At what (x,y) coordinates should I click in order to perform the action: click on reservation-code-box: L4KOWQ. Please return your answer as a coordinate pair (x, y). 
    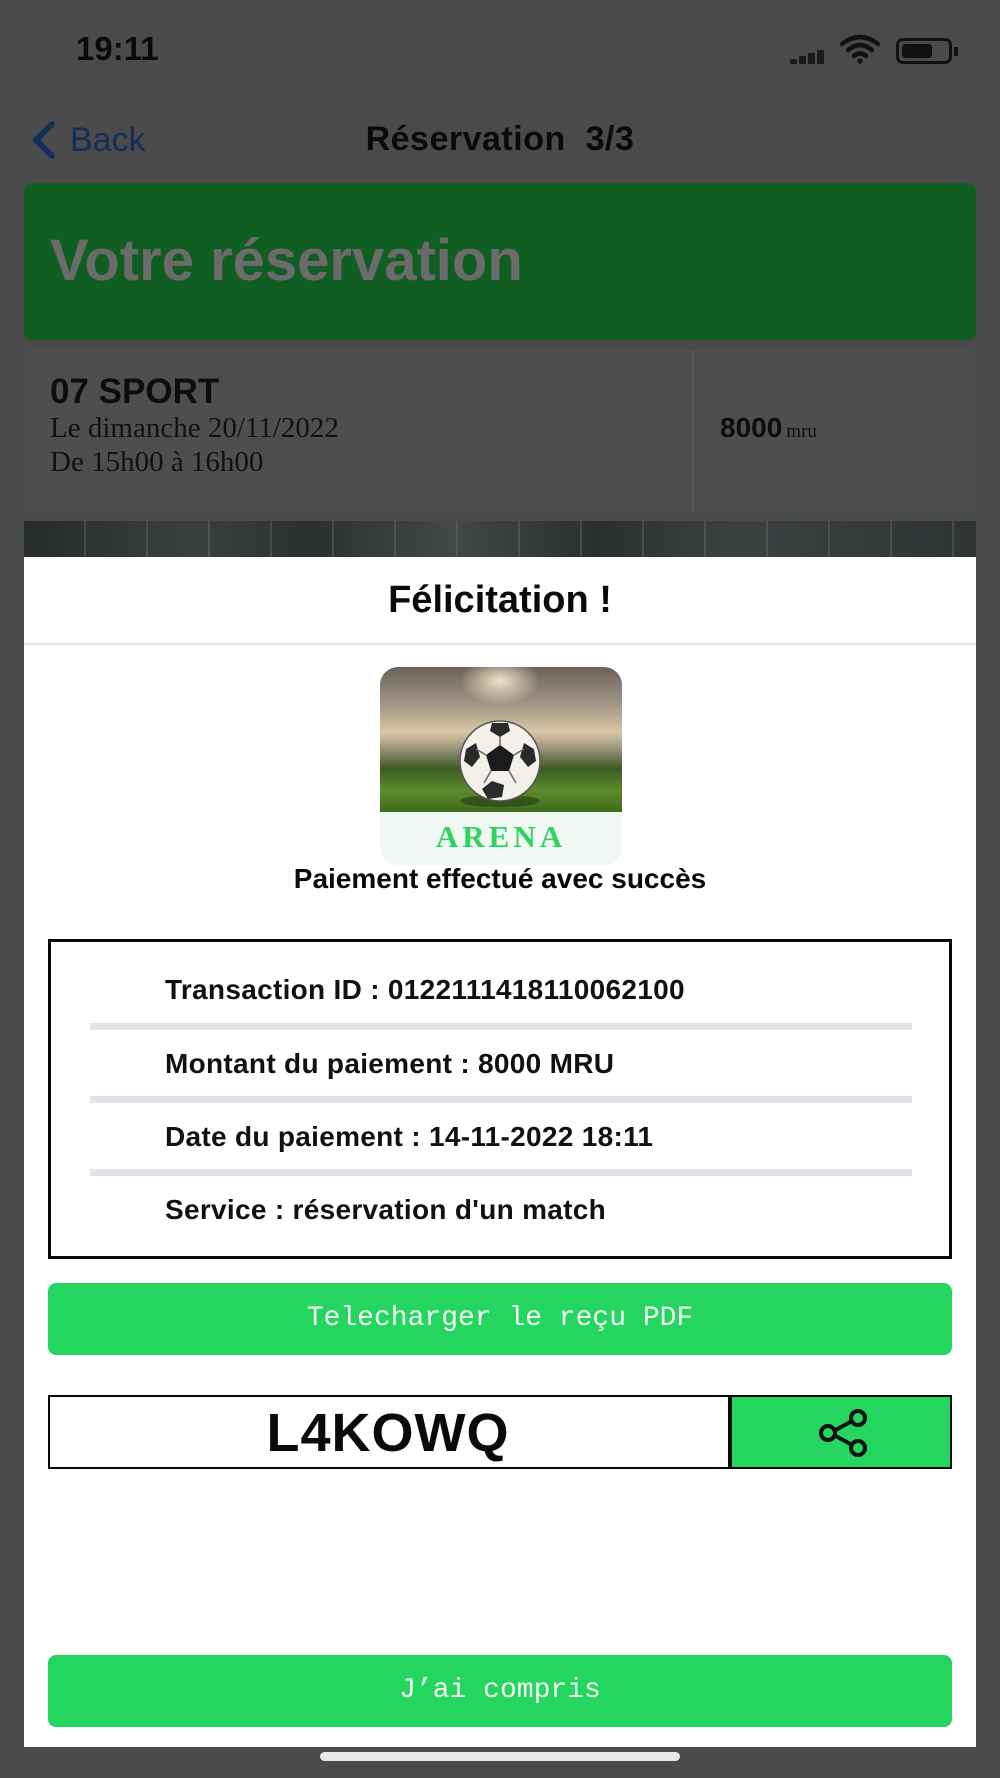
    Looking at the image, I should click on (500, 1432).